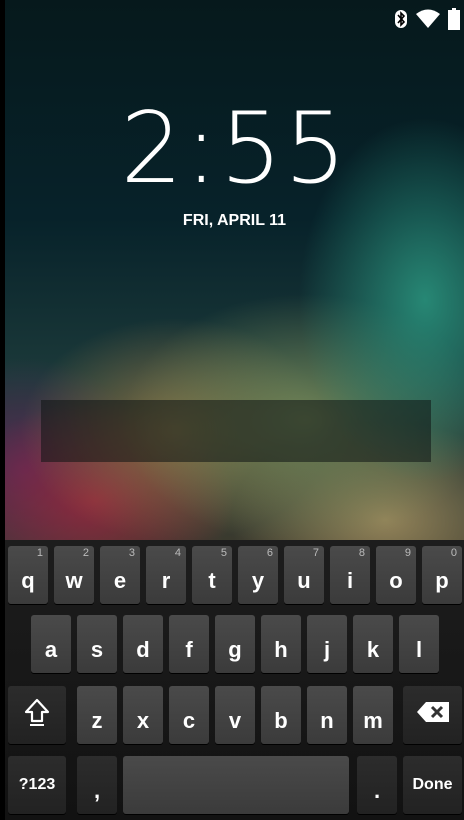  I want to click on key-x: x, so click(143, 715).